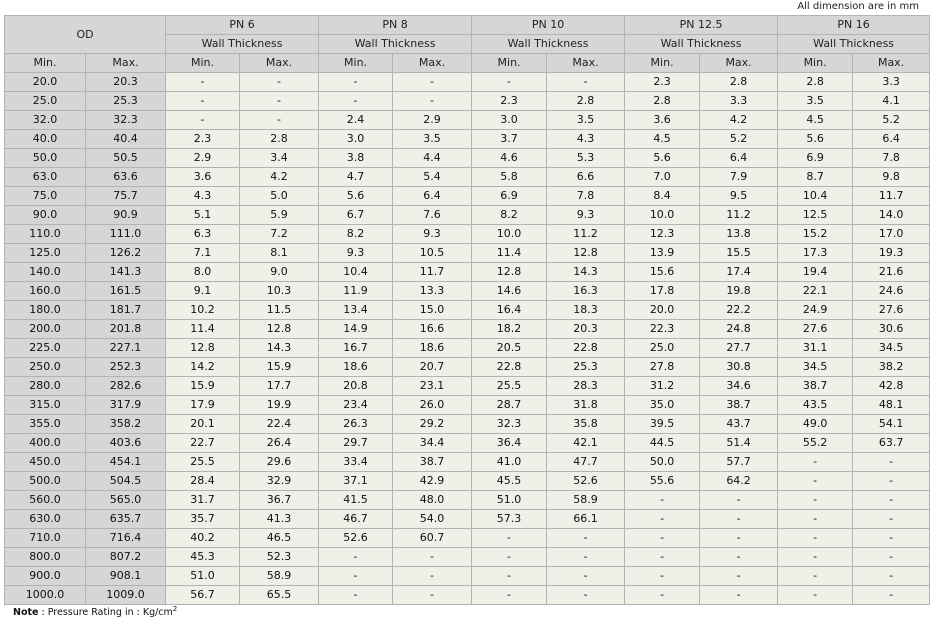  I want to click on cell-od-max: 63.6, so click(125, 177).